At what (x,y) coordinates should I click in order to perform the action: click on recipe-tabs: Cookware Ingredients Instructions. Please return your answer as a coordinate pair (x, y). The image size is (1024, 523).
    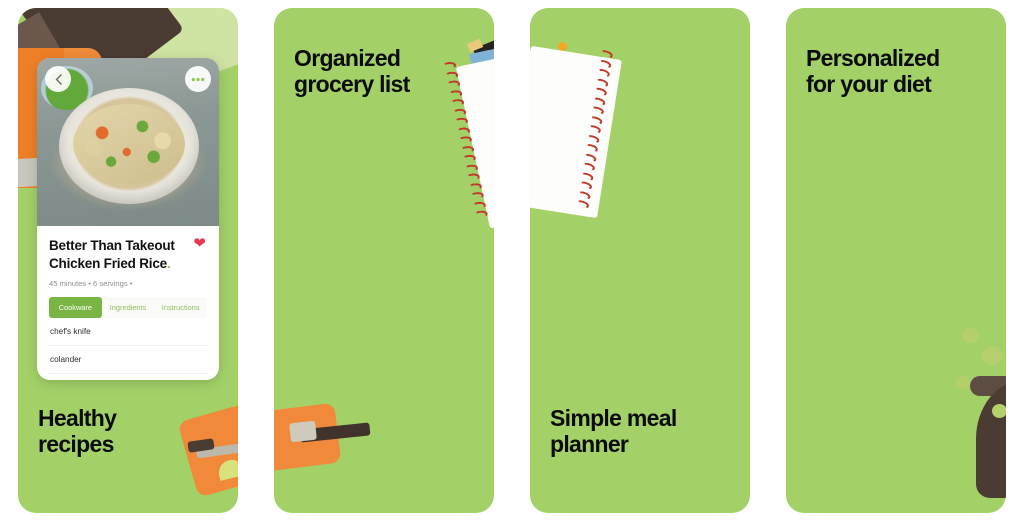
    Looking at the image, I should click on (128, 308).